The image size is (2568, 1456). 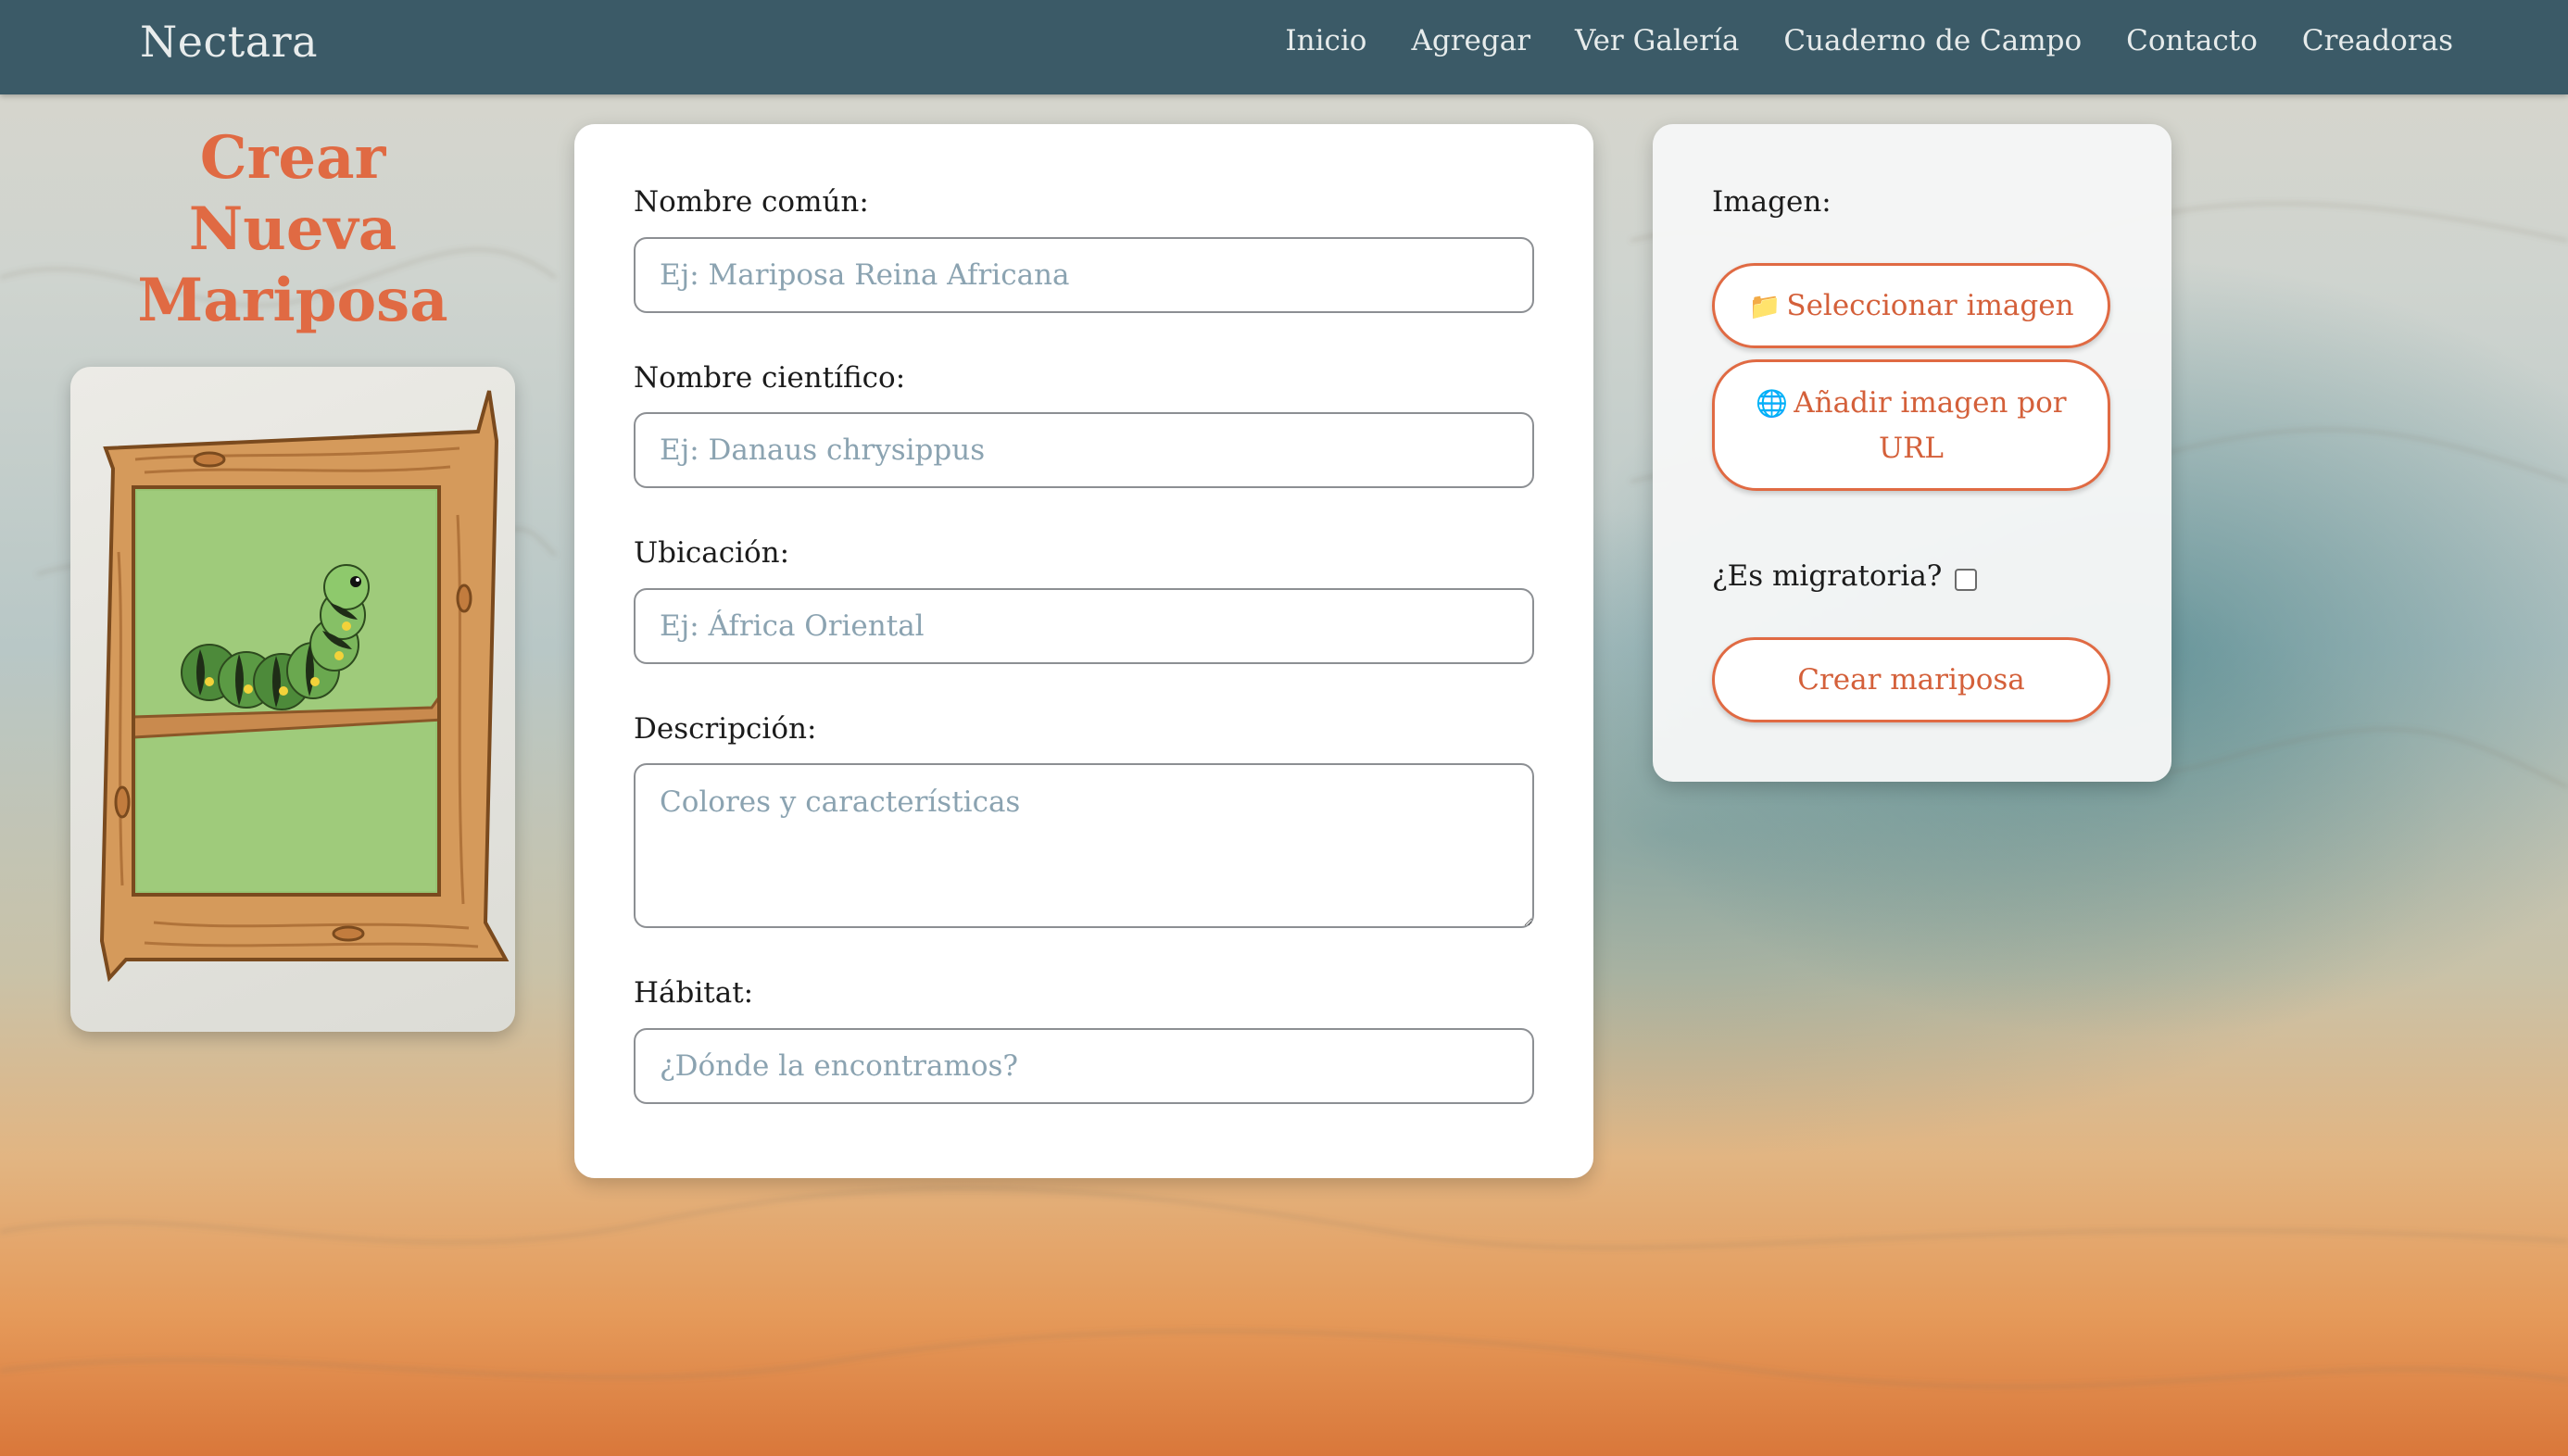 What do you see at coordinates (292, 158) in the screenshot?
I see `page-title-line: Crear` at bounding box center [292, 158].